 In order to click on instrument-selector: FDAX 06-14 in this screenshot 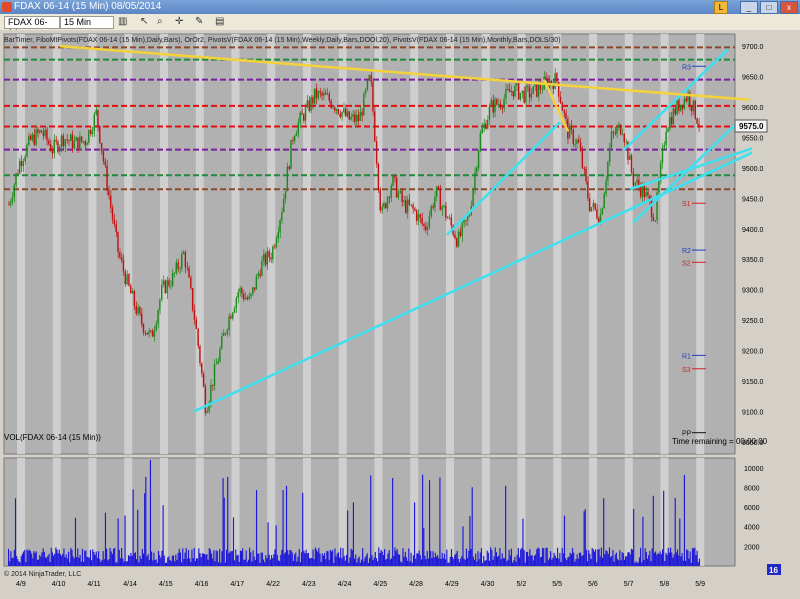, I will do `click(32, 27)`.